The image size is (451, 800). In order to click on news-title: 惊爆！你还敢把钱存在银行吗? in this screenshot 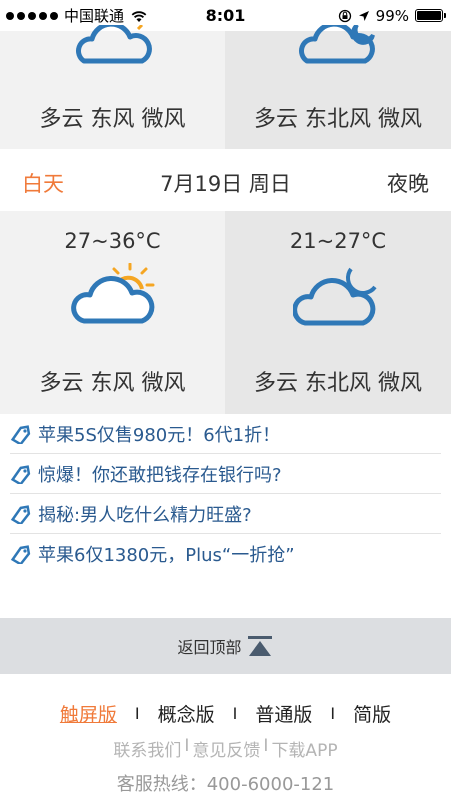, I will do `click(160, 475)`.